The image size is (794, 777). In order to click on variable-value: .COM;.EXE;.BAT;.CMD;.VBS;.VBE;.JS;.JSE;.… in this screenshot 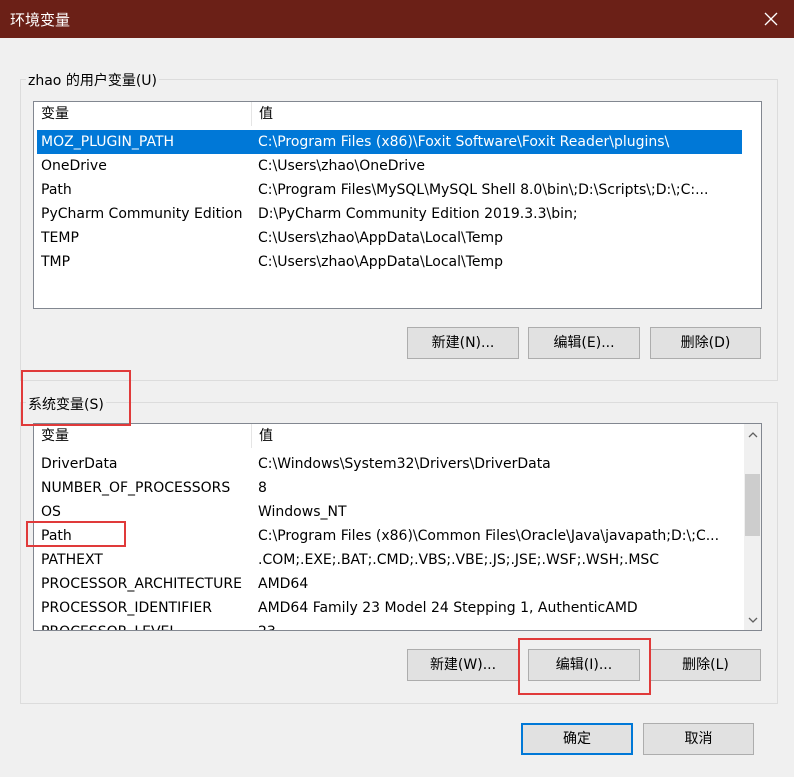, I will do `click(459, 560)`.